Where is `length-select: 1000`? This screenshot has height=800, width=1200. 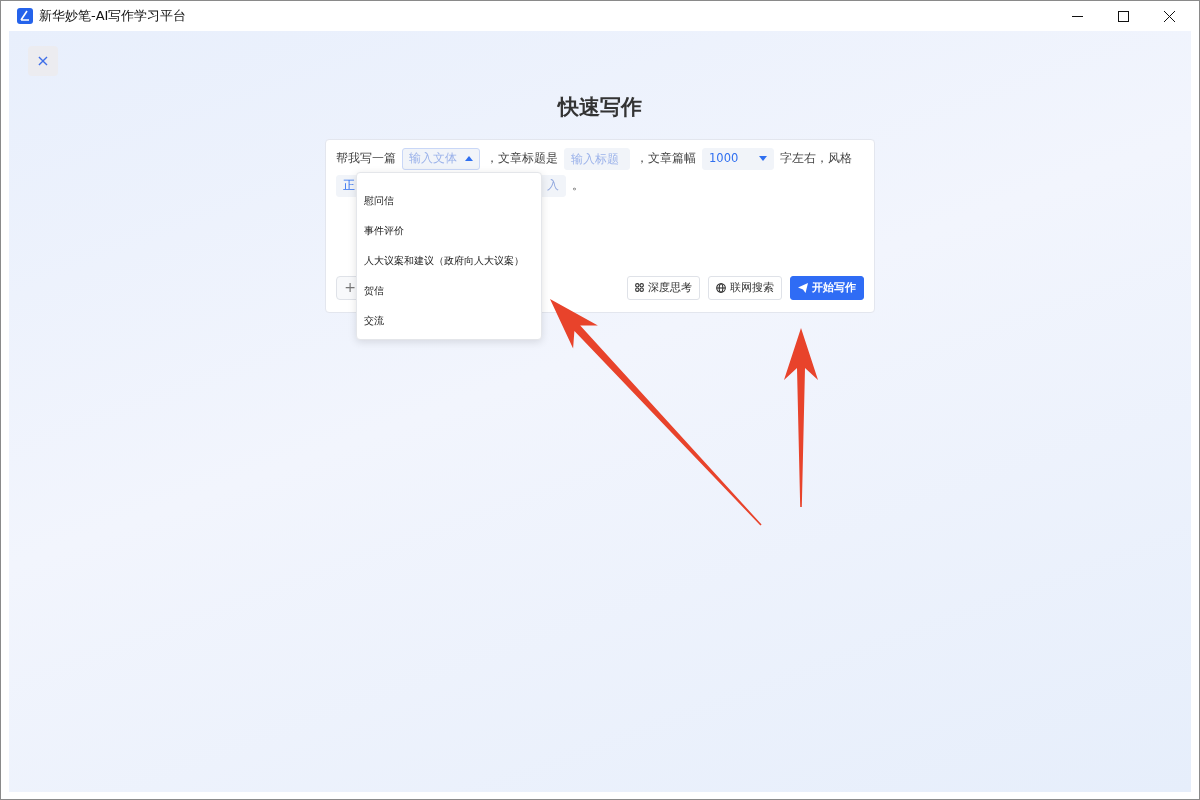
length-select: 1000 is located at coordinates (738, 158).